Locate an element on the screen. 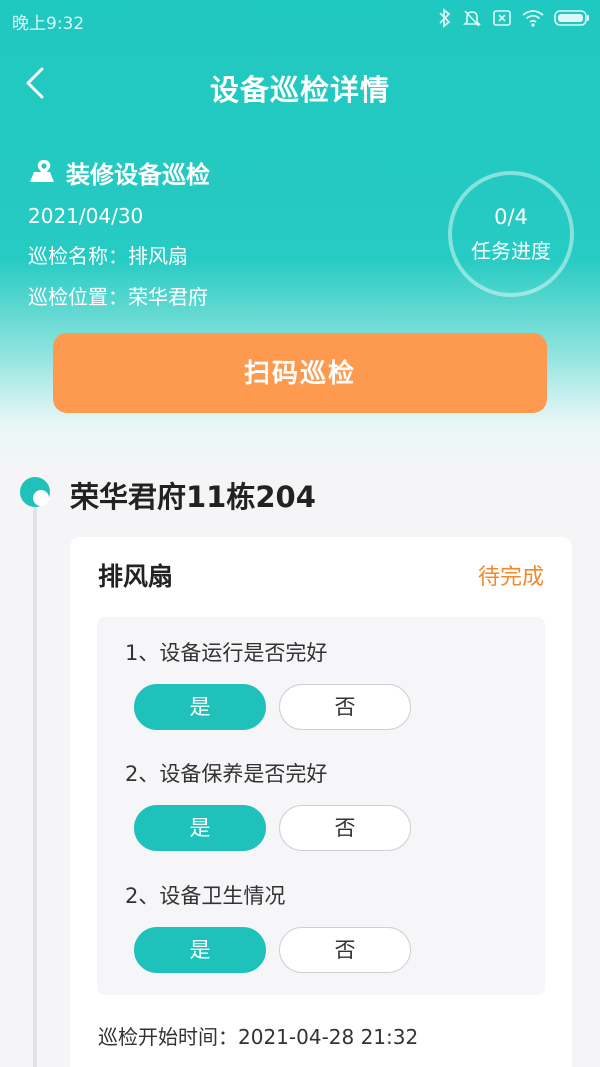 Image resolution: width=600 pixels, height=1067 pixels. nav-bar: 设备巡检详情 is located at coordinates (300, 83).